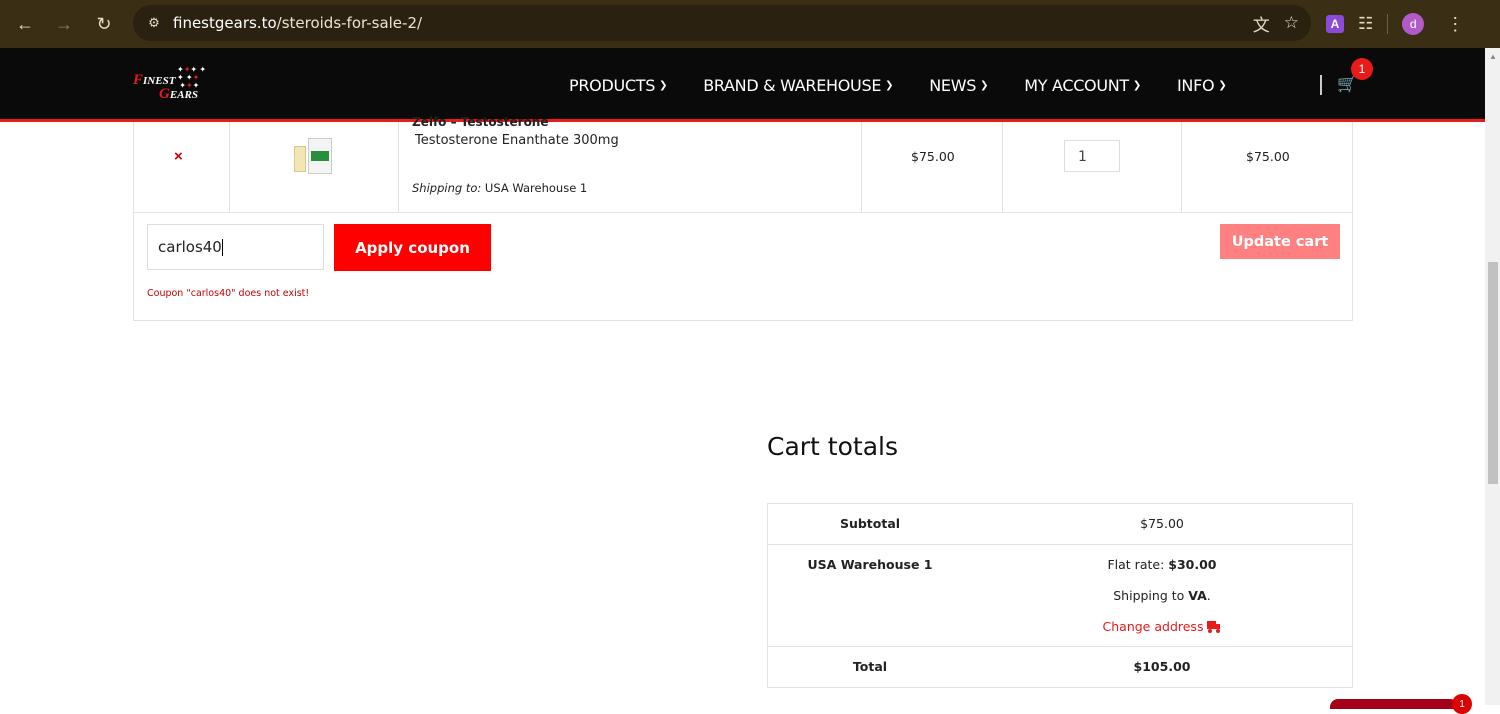  What do you see at coordinates (314, 157) in the screenshot?
I see `product-thumbnail` at bounding box center [314, 157].